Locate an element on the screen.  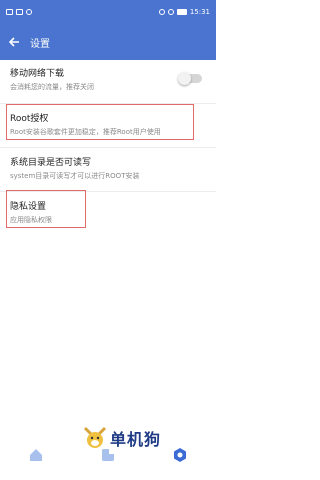
mobile-download-toggle is located at coordinates (190, 78).